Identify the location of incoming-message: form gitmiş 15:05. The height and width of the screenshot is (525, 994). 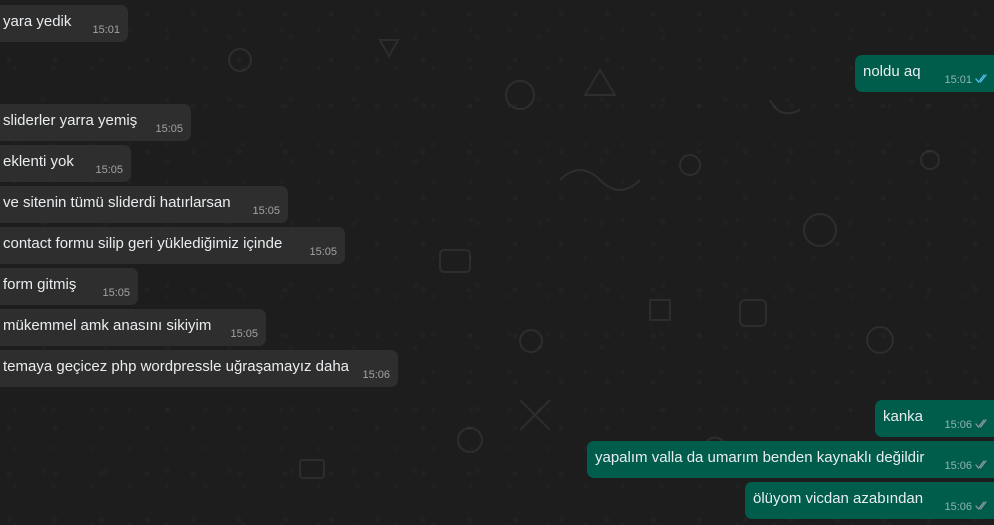
(69, 286).